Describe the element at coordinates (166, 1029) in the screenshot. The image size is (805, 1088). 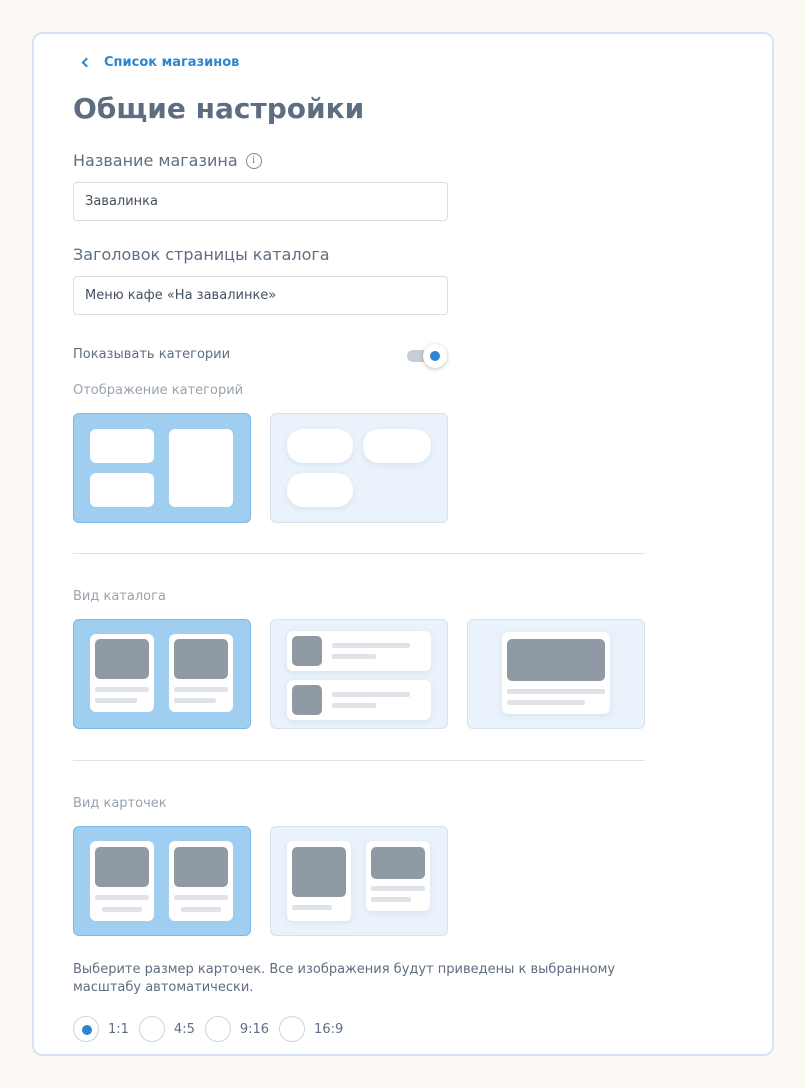
I see `card-size-radio-4-5: 4:5` at that location.